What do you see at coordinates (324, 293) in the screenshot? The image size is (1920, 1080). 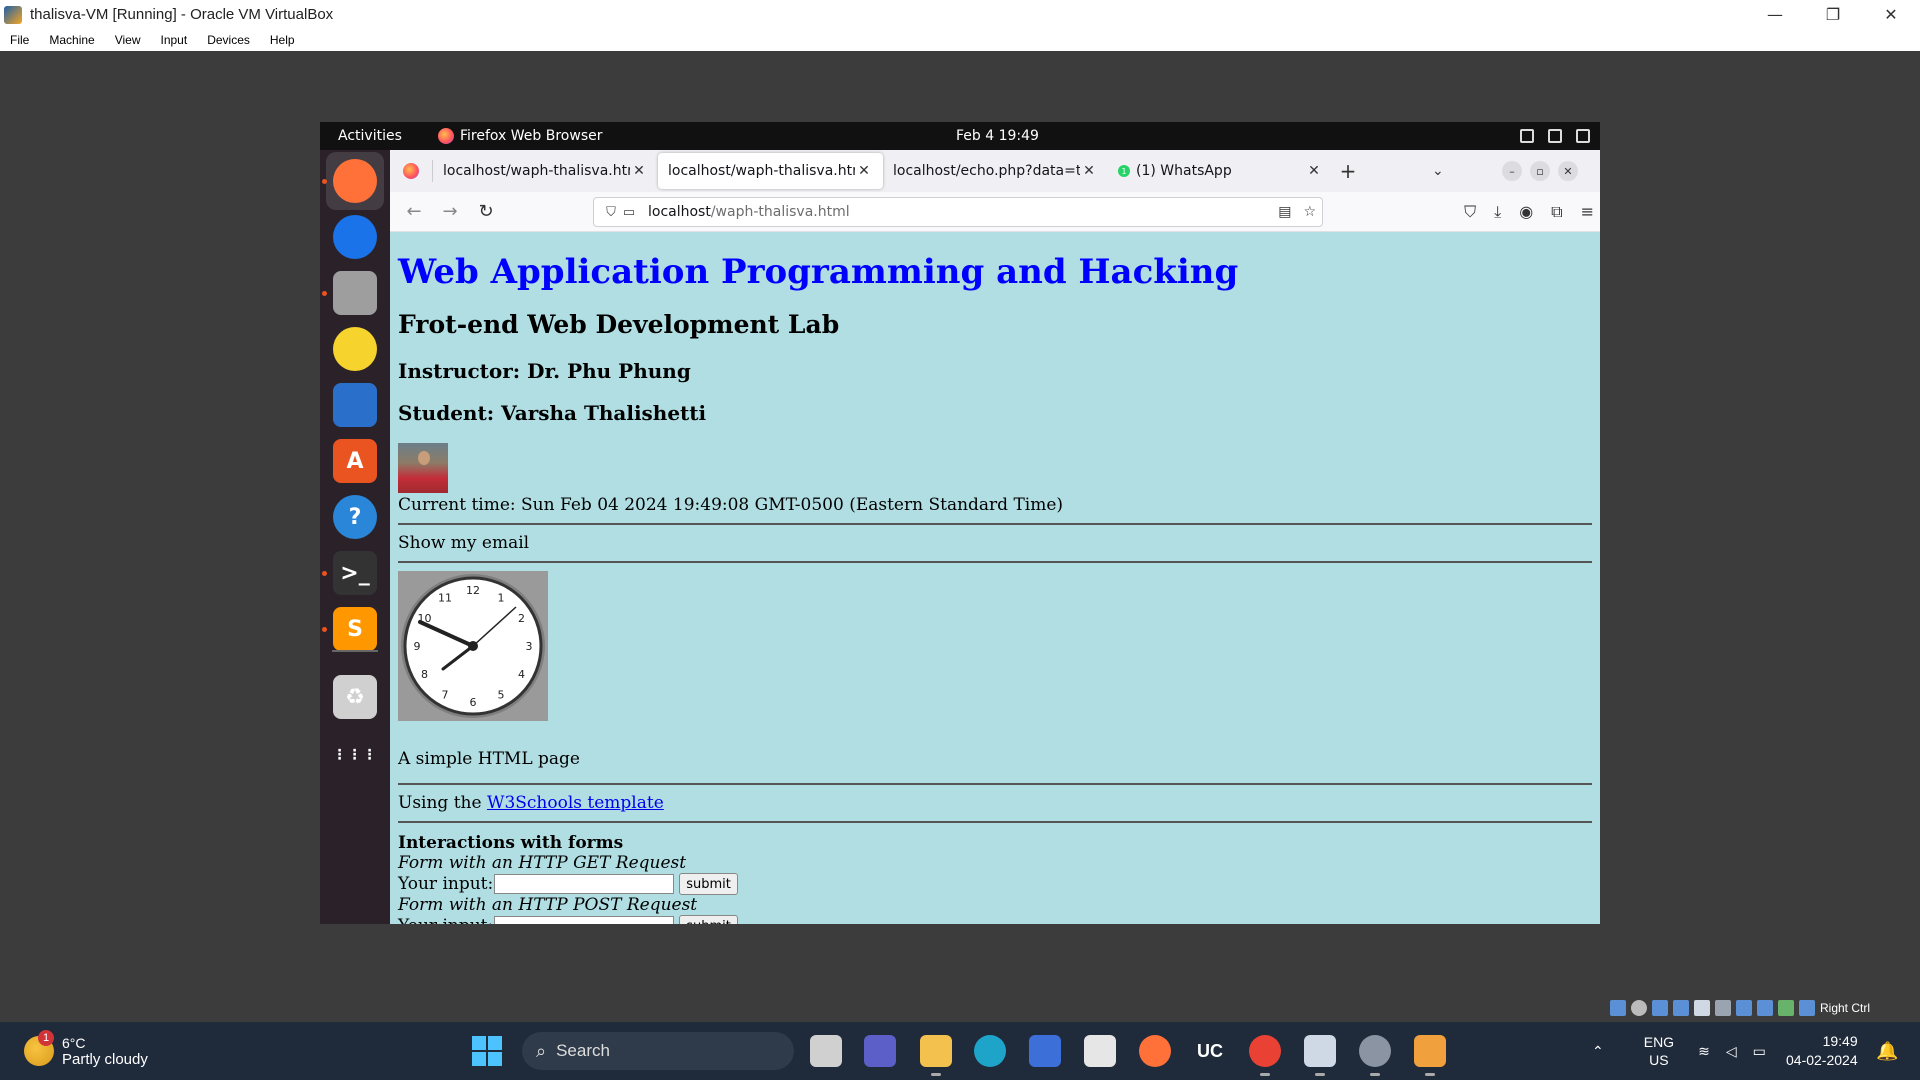 I see `running-dot` at bounding box center [324, 293].